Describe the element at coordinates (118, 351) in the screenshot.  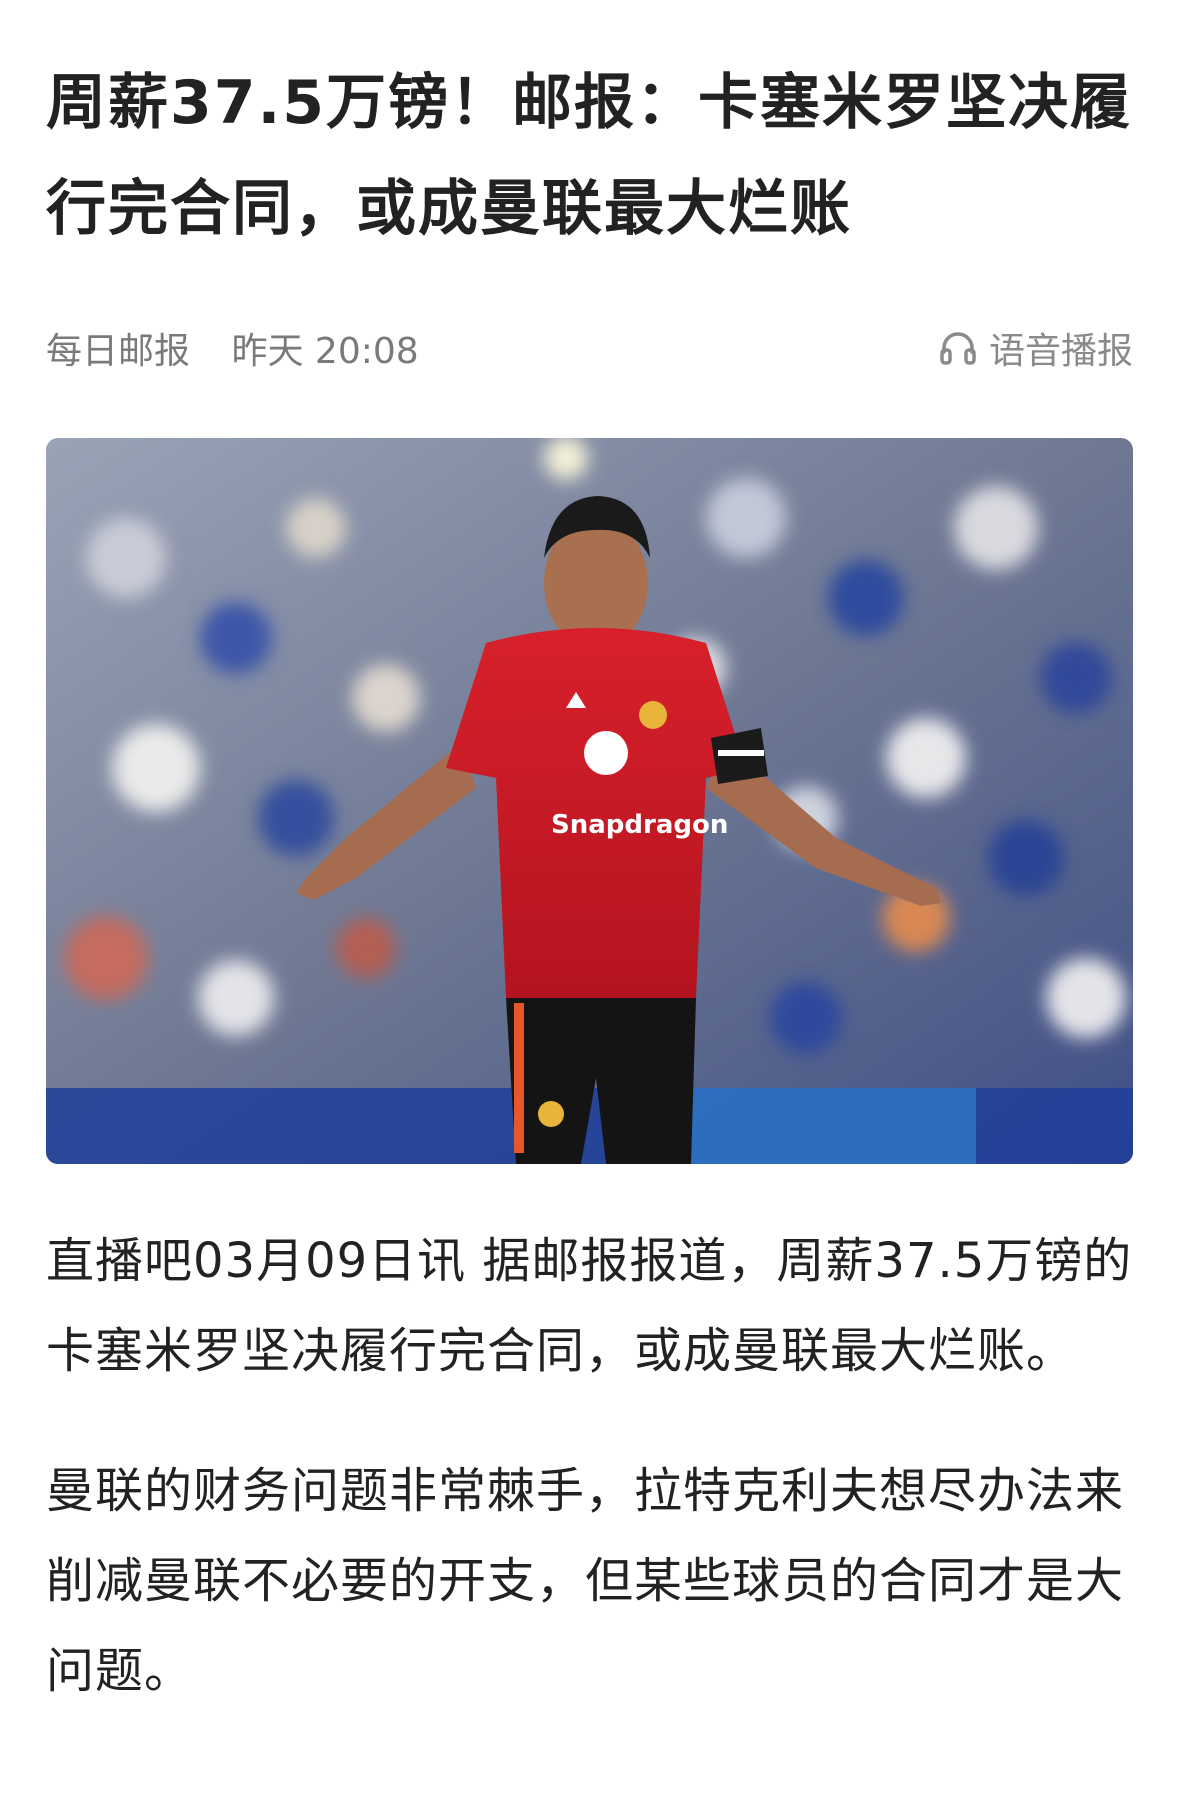
I see `article-source: 每日邮报` at that location.